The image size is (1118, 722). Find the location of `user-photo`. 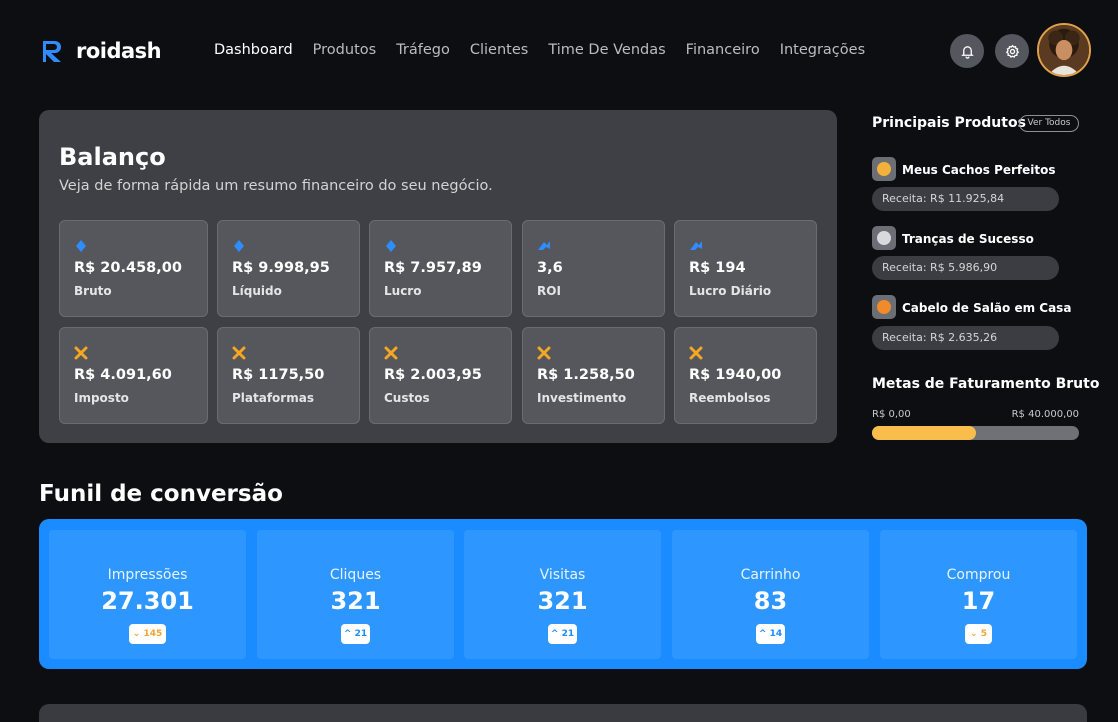

user-photo is located at coordinates (1064, 50).